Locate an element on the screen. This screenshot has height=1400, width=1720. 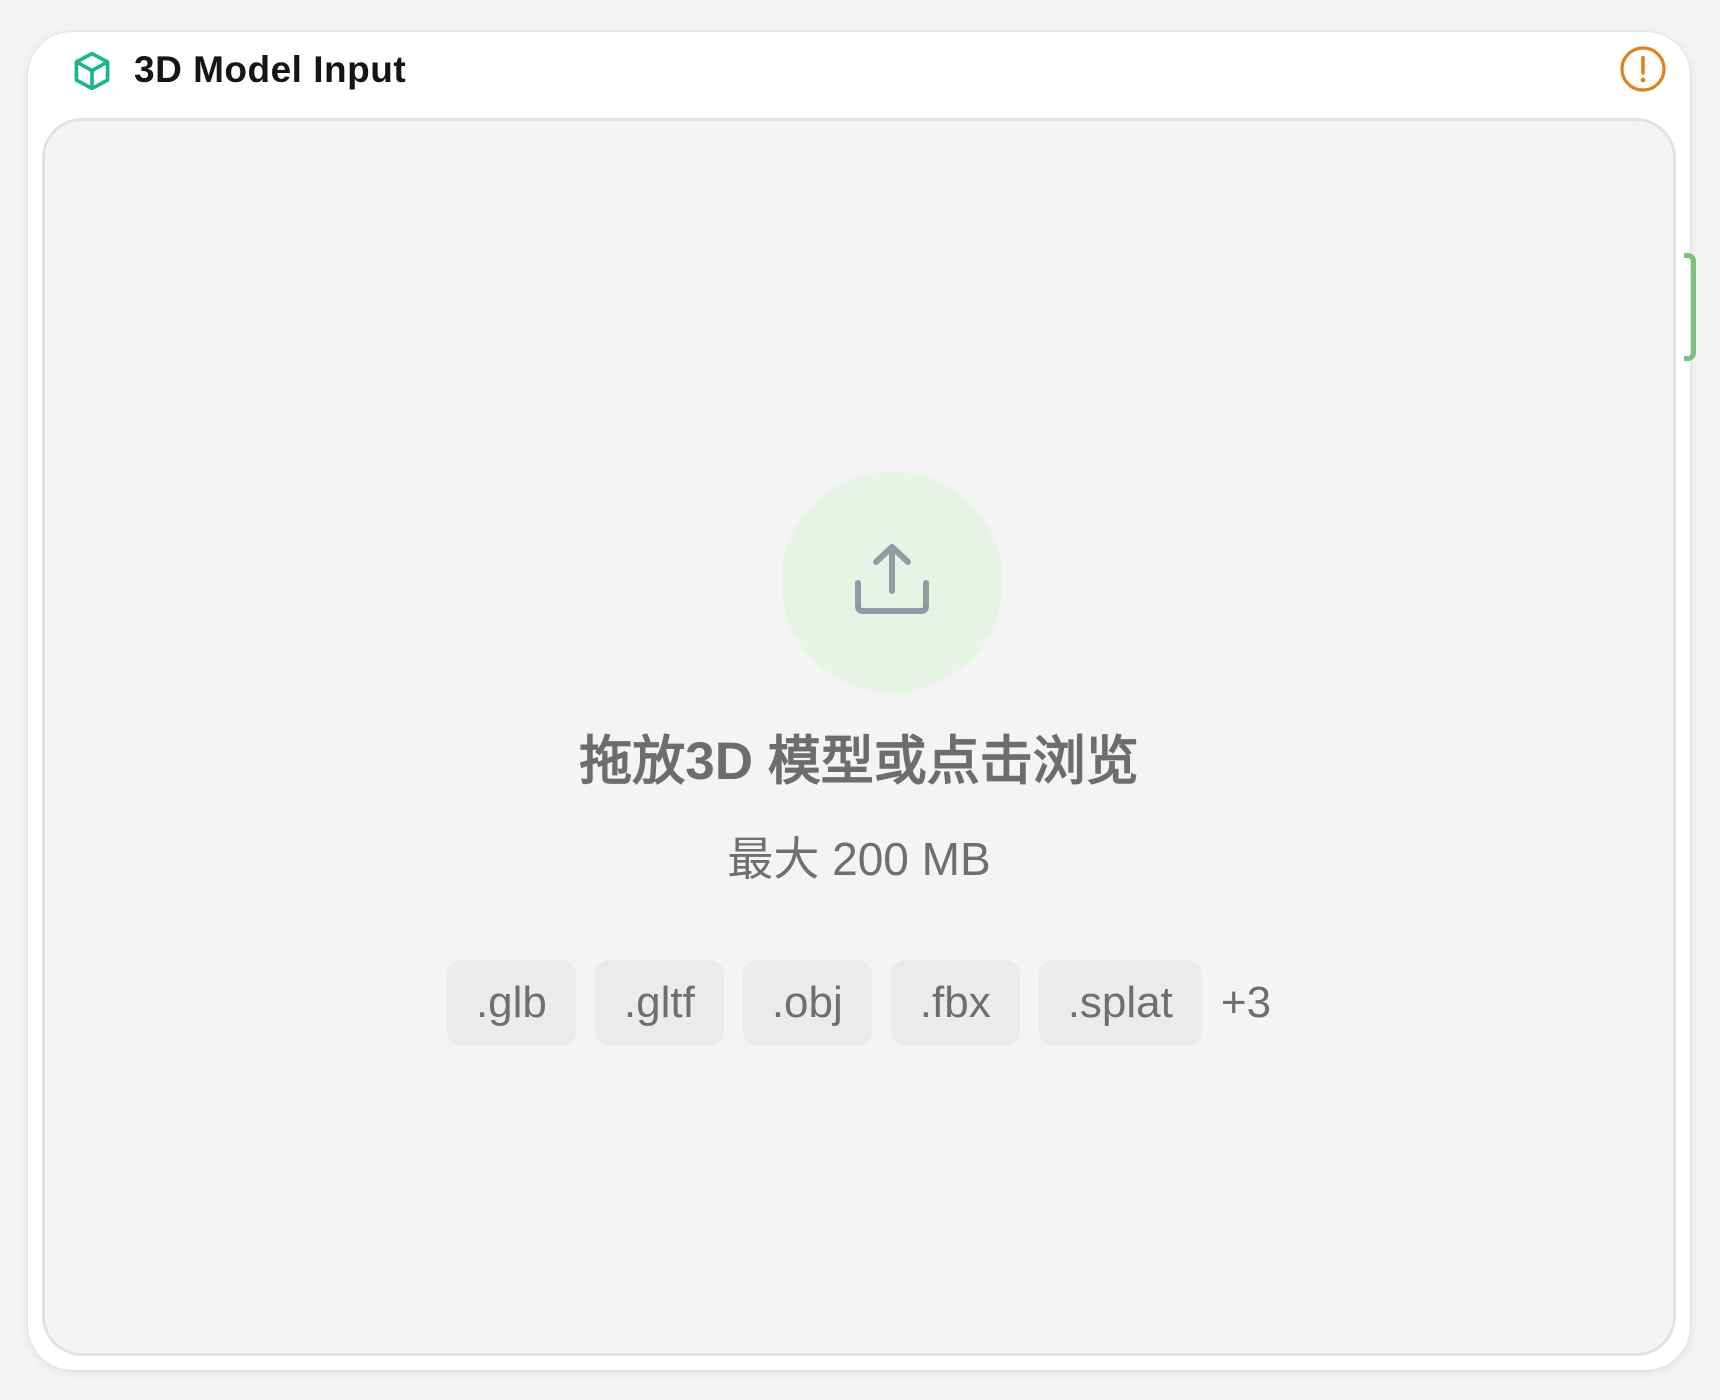
max-size-label: 最大 200 MB is located at coordinates (859, 859).